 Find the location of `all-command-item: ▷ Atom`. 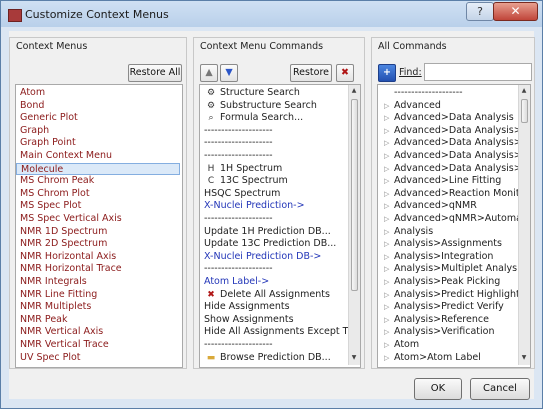

all-command-item: ▷ Atom is located at coordinates (447, 345).